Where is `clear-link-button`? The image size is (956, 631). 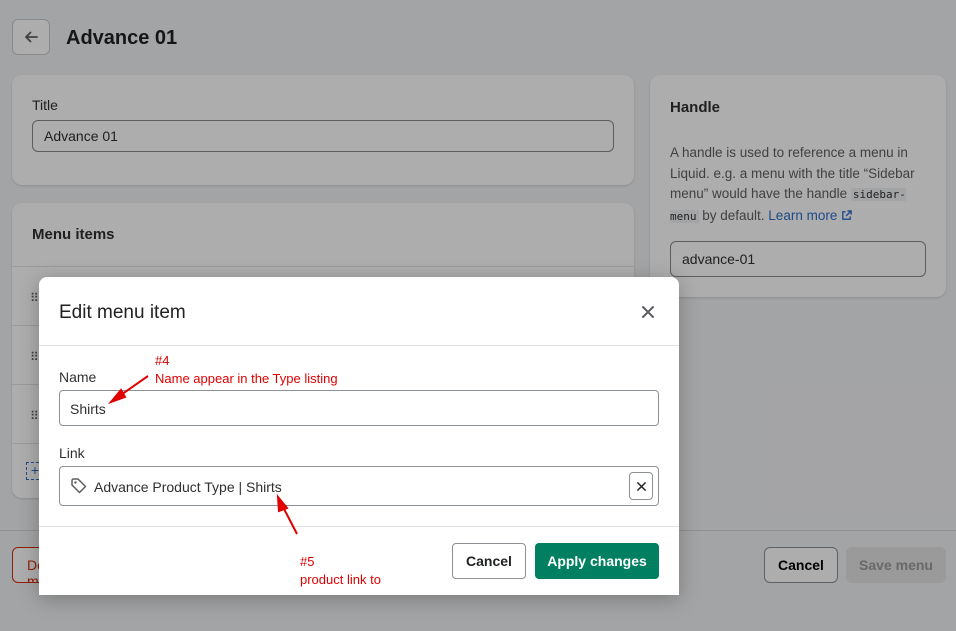
clear-link-button is located at coordinates (641, 486).